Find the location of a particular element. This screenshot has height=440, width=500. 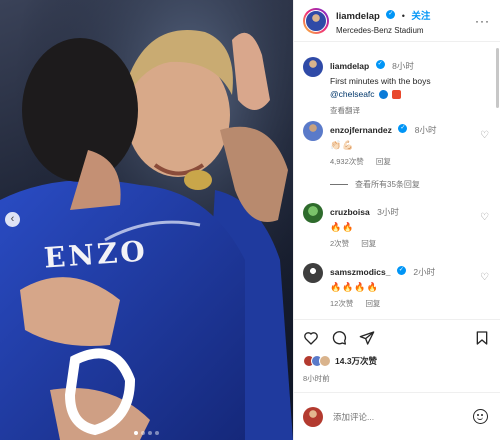

globe-emoji-icon is located at coordinates (383, 95).